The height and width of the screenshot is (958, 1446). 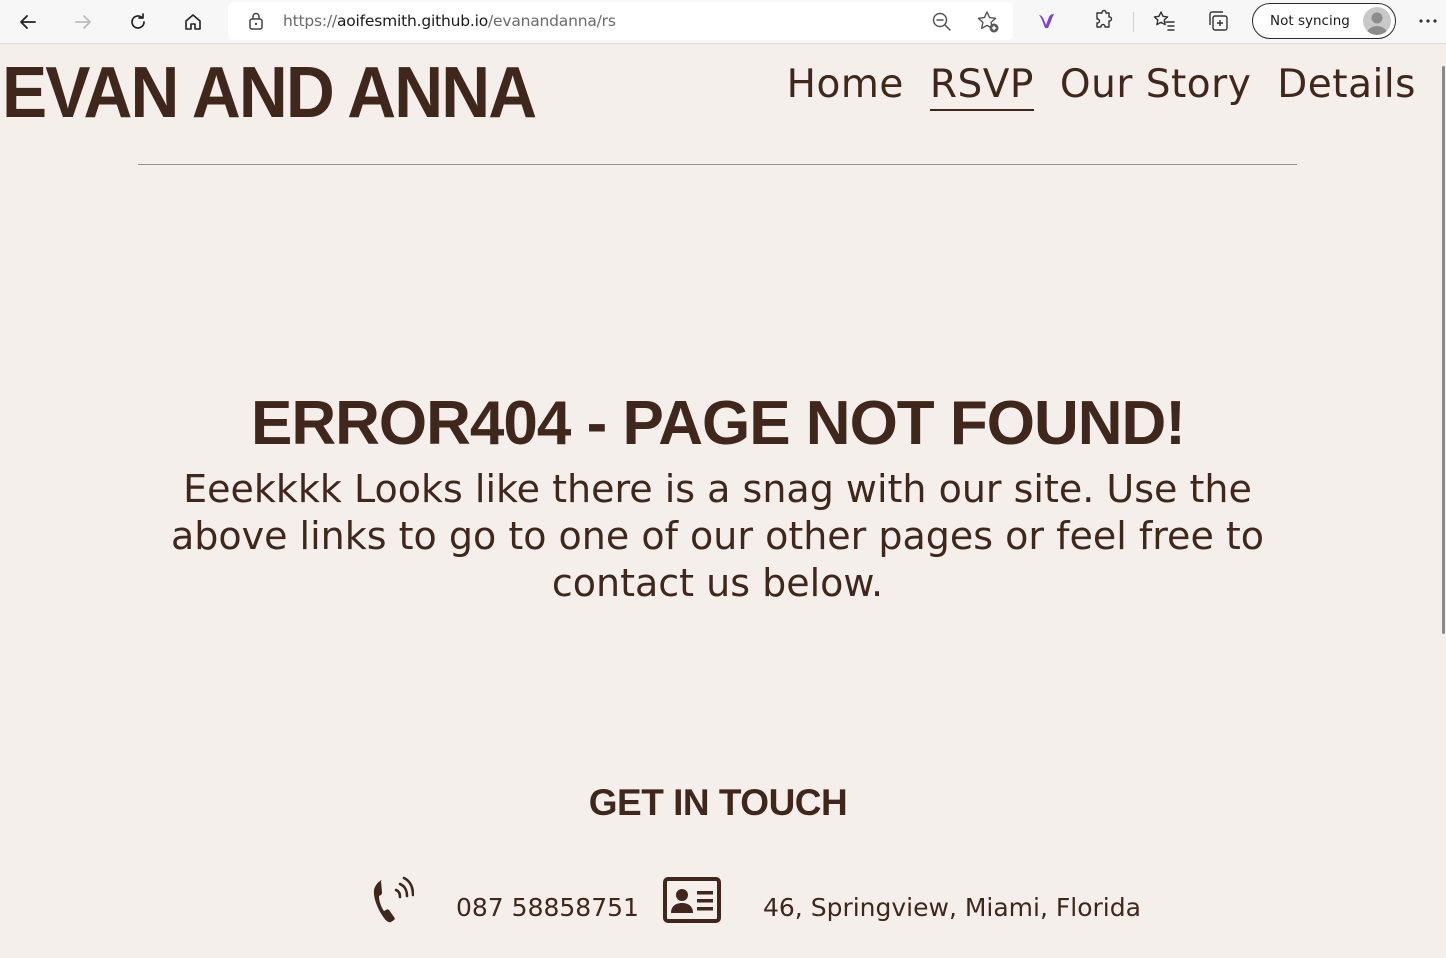 I want to click on refresh-button, so click(x=138, y=22).